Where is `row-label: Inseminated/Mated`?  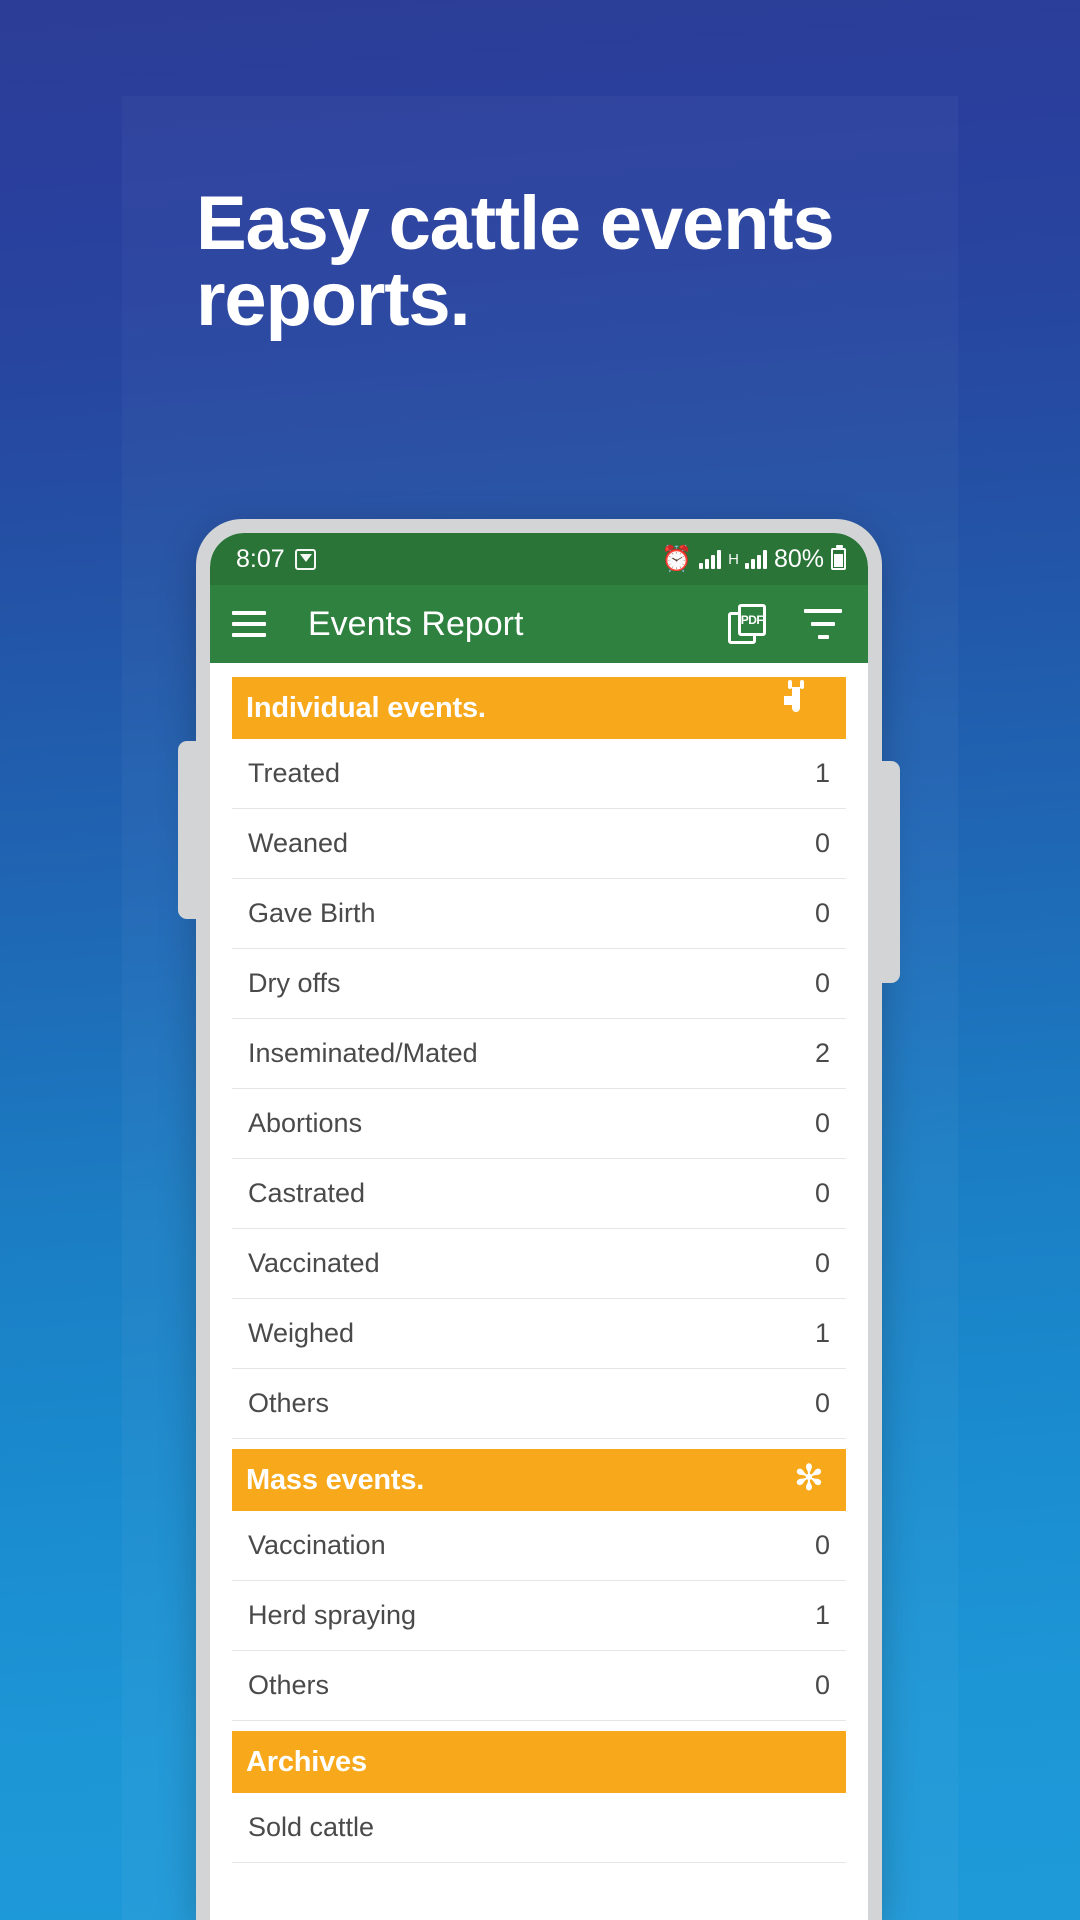
row-label: Inseminated/Mated is located at coordinates (363, 1053).